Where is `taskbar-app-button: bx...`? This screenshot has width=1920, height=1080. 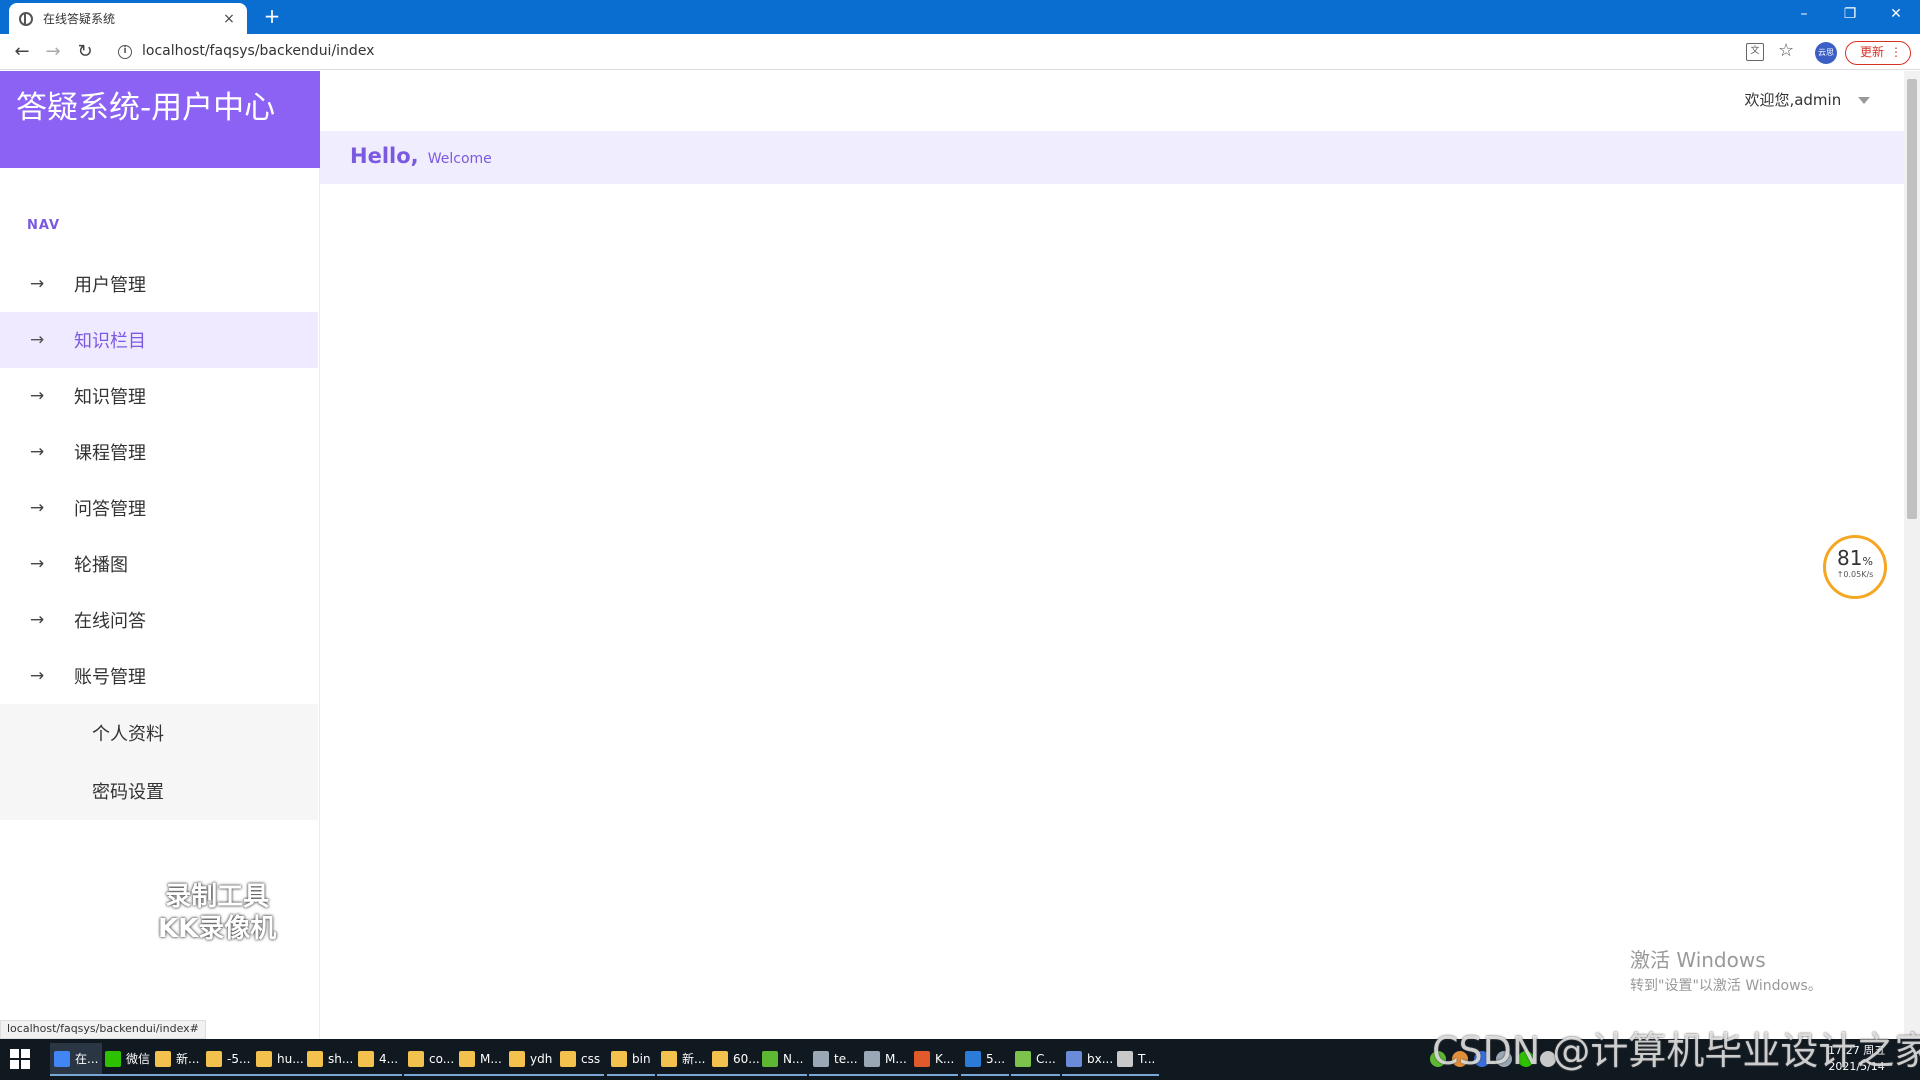
taskbar-app-button: bx... is located at coordinates (1090, 1059).